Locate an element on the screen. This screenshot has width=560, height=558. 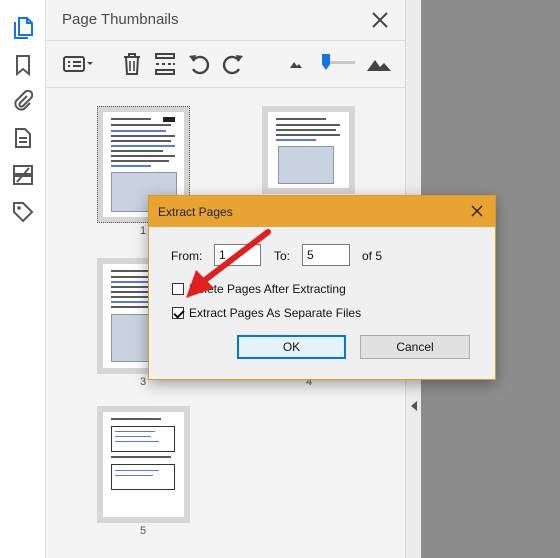
small-mountain-icon is located at coordinates (296, 64).